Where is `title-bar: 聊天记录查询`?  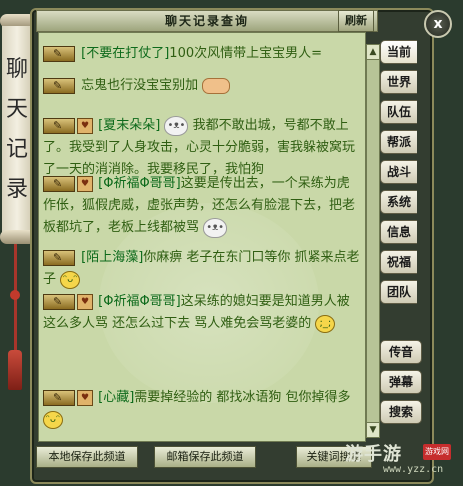
title-bar: 聊天记录查询 is located at coordinates (207, 21).